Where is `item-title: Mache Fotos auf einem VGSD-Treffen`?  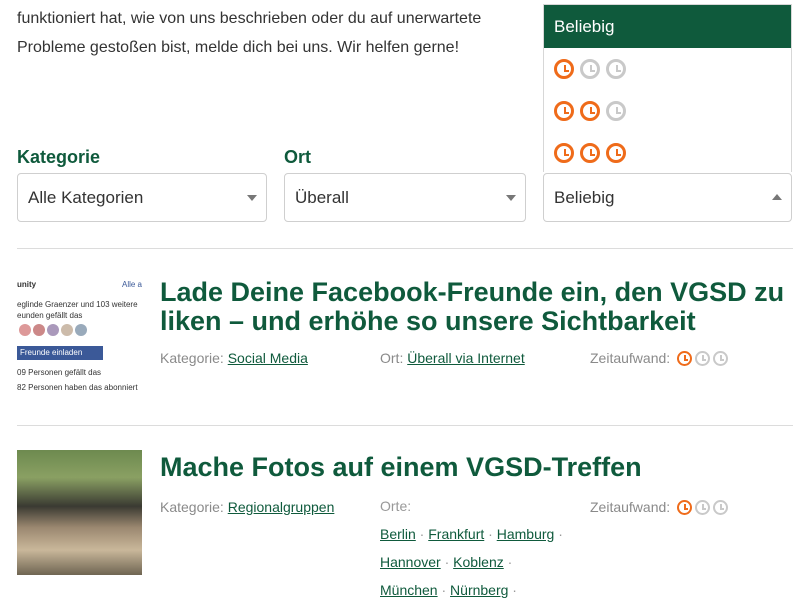
item-title: Mache Fotos auf einem VGSD-Treffen is located at coordinates (475, 467).